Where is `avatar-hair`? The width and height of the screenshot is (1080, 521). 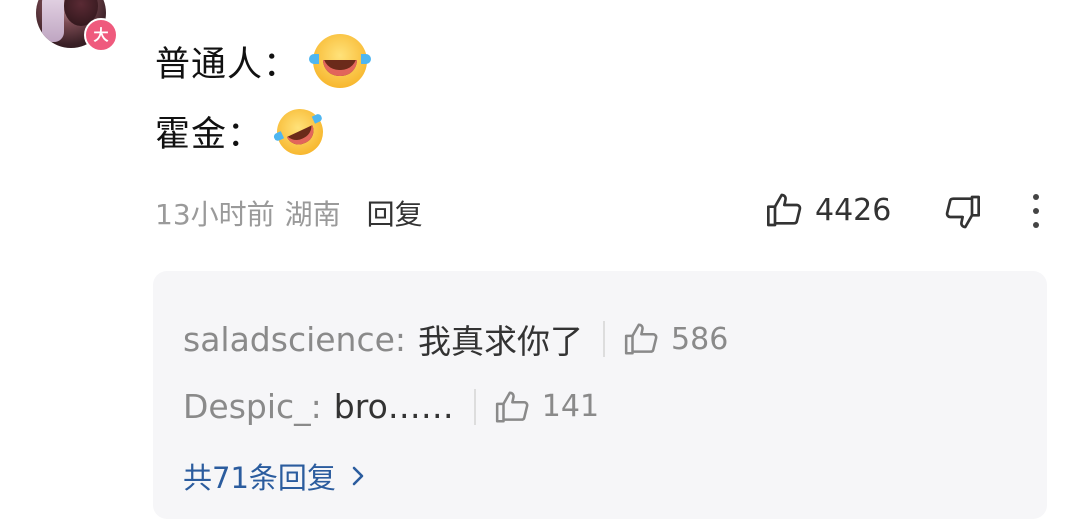
avatar-hair is located at coordinates (53, 21).